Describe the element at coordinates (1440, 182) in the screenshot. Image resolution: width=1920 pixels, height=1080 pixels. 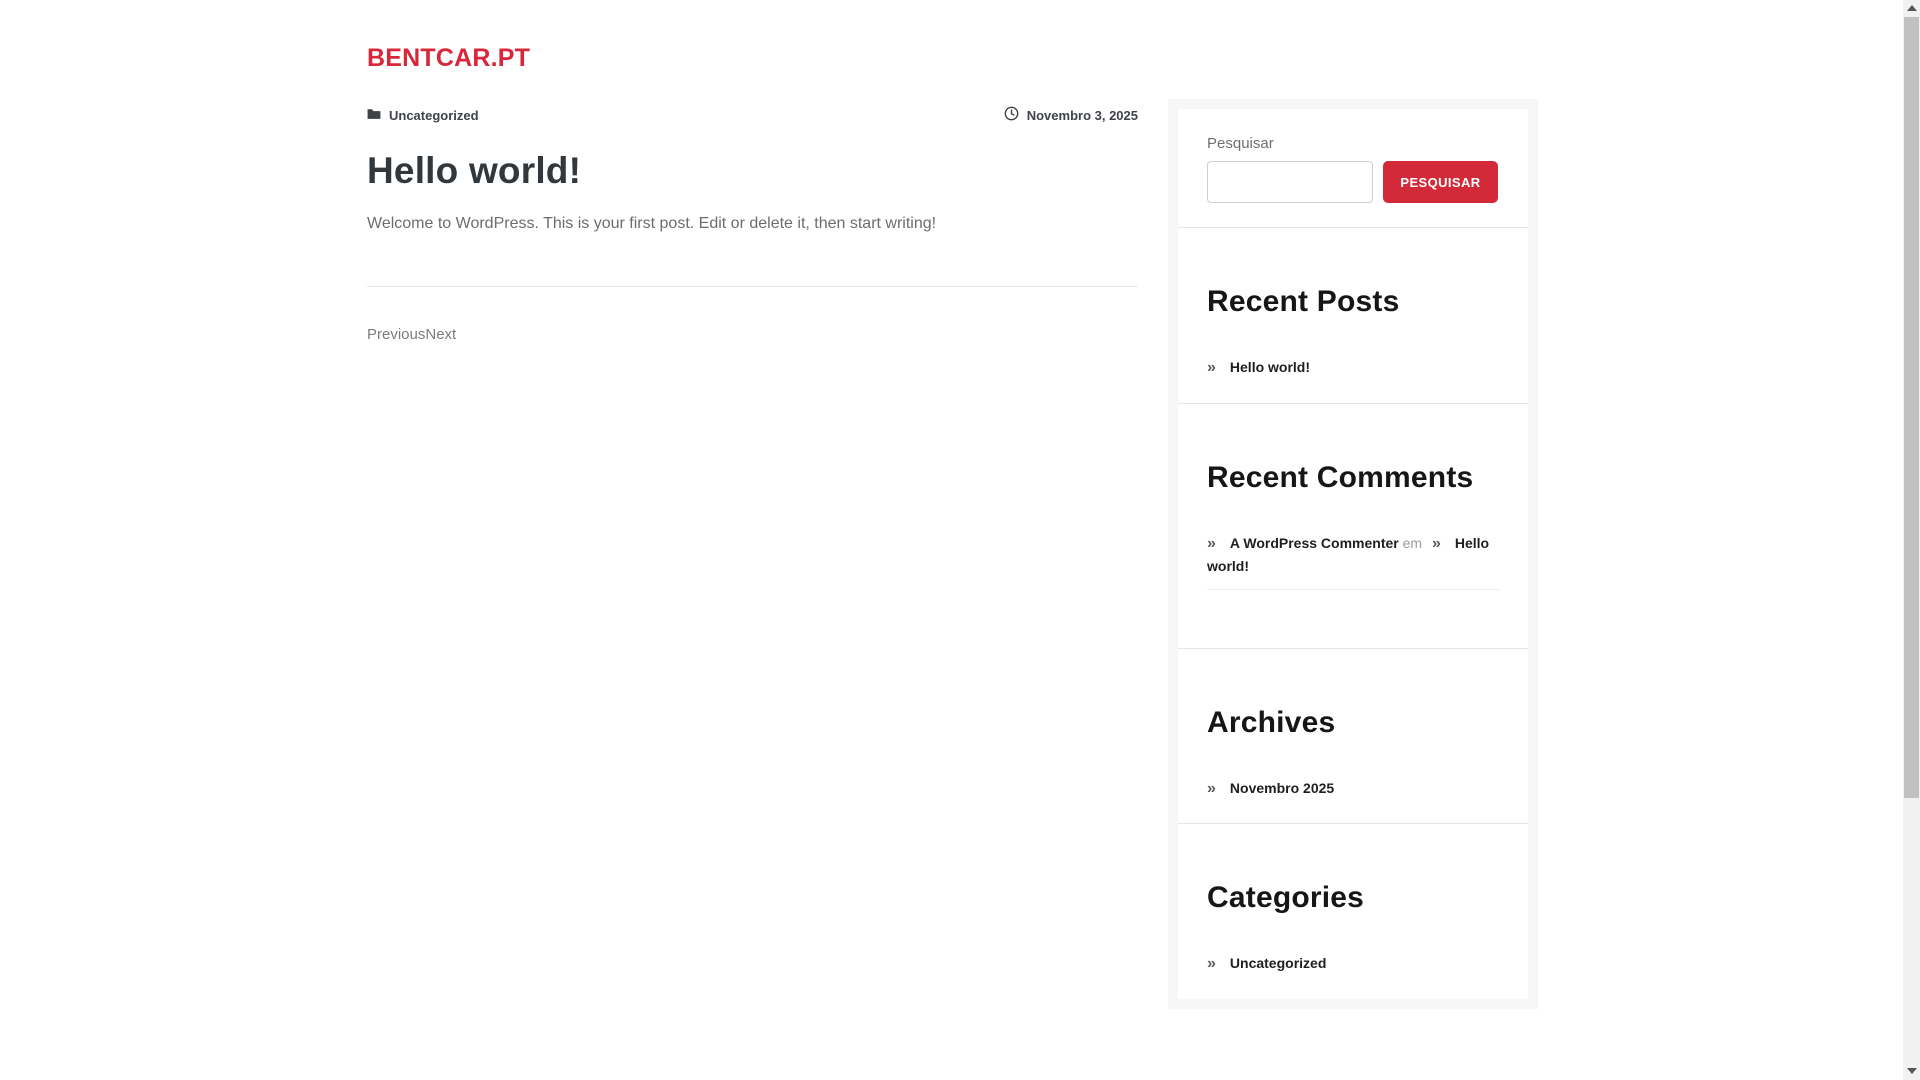
I see `search-submit-button: PESQUISAR` at that location.